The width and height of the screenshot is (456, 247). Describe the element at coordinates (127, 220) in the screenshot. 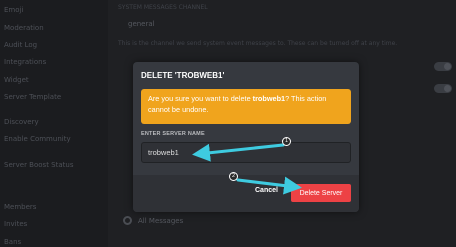

I see `all-messages-radio` at that location.